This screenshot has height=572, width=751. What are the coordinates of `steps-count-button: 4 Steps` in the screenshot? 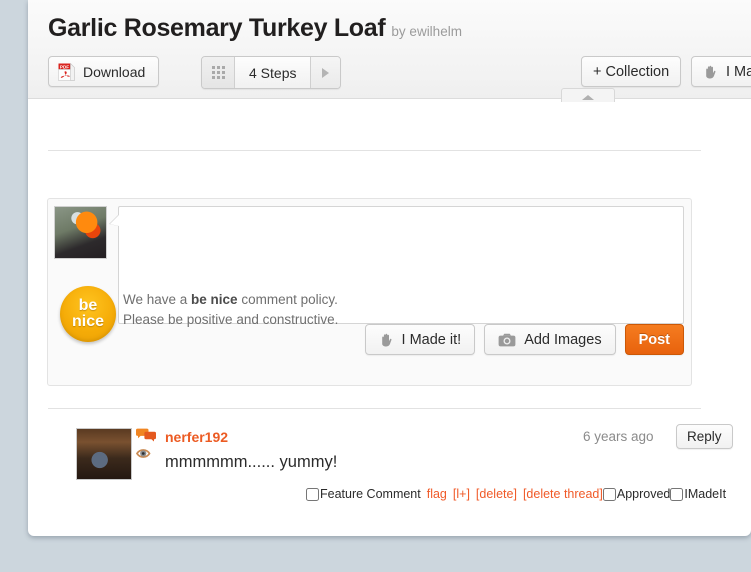 It's located at (273, 72).